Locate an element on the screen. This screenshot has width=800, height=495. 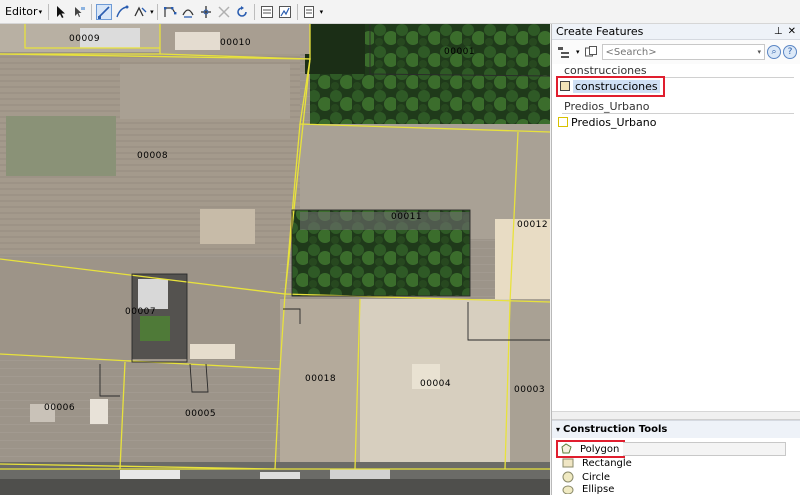
editor-toolbar: Editor ▾ ▾ ▾ is located at coordinates (400, 12).